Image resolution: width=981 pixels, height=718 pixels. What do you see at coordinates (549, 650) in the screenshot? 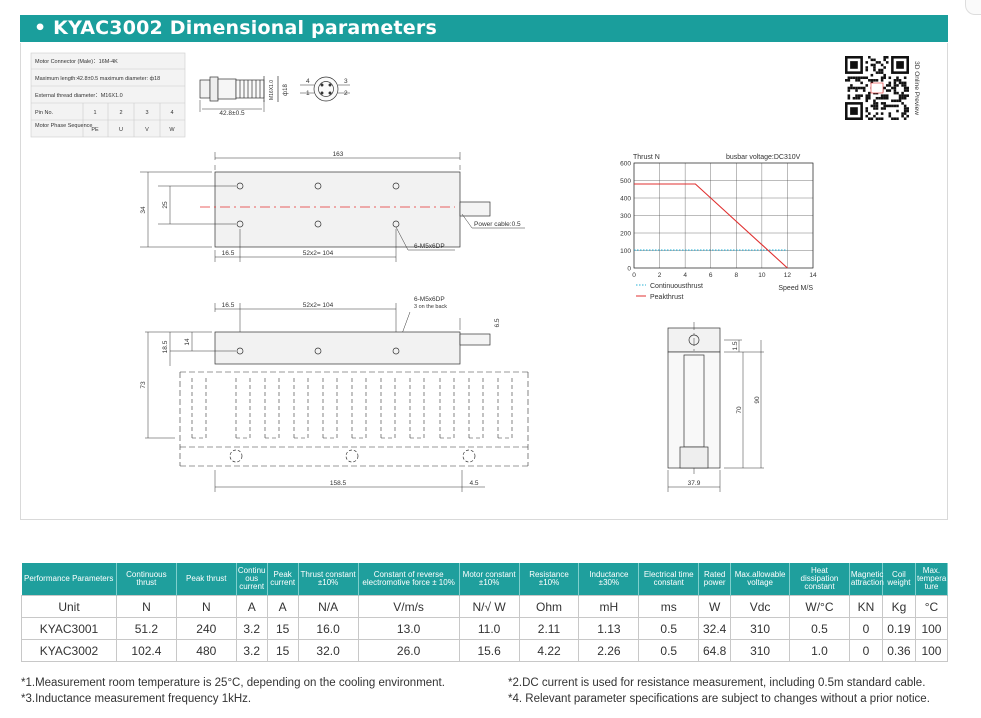
I see `table-cell: 4.22` at bounding box center [549, 650].